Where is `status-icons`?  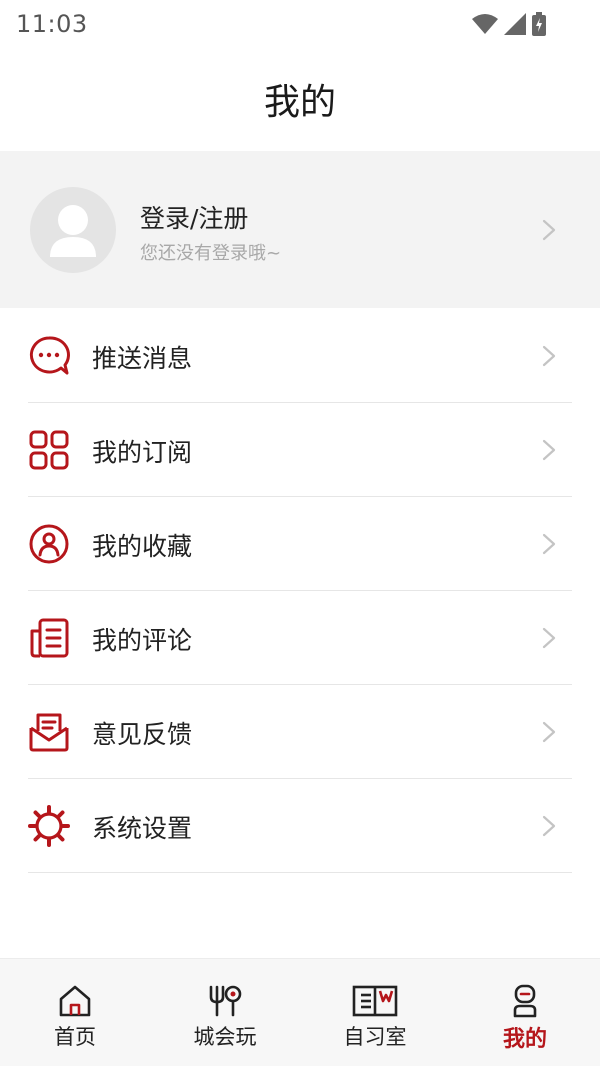
status-icons is located at coordinates (509, 24).